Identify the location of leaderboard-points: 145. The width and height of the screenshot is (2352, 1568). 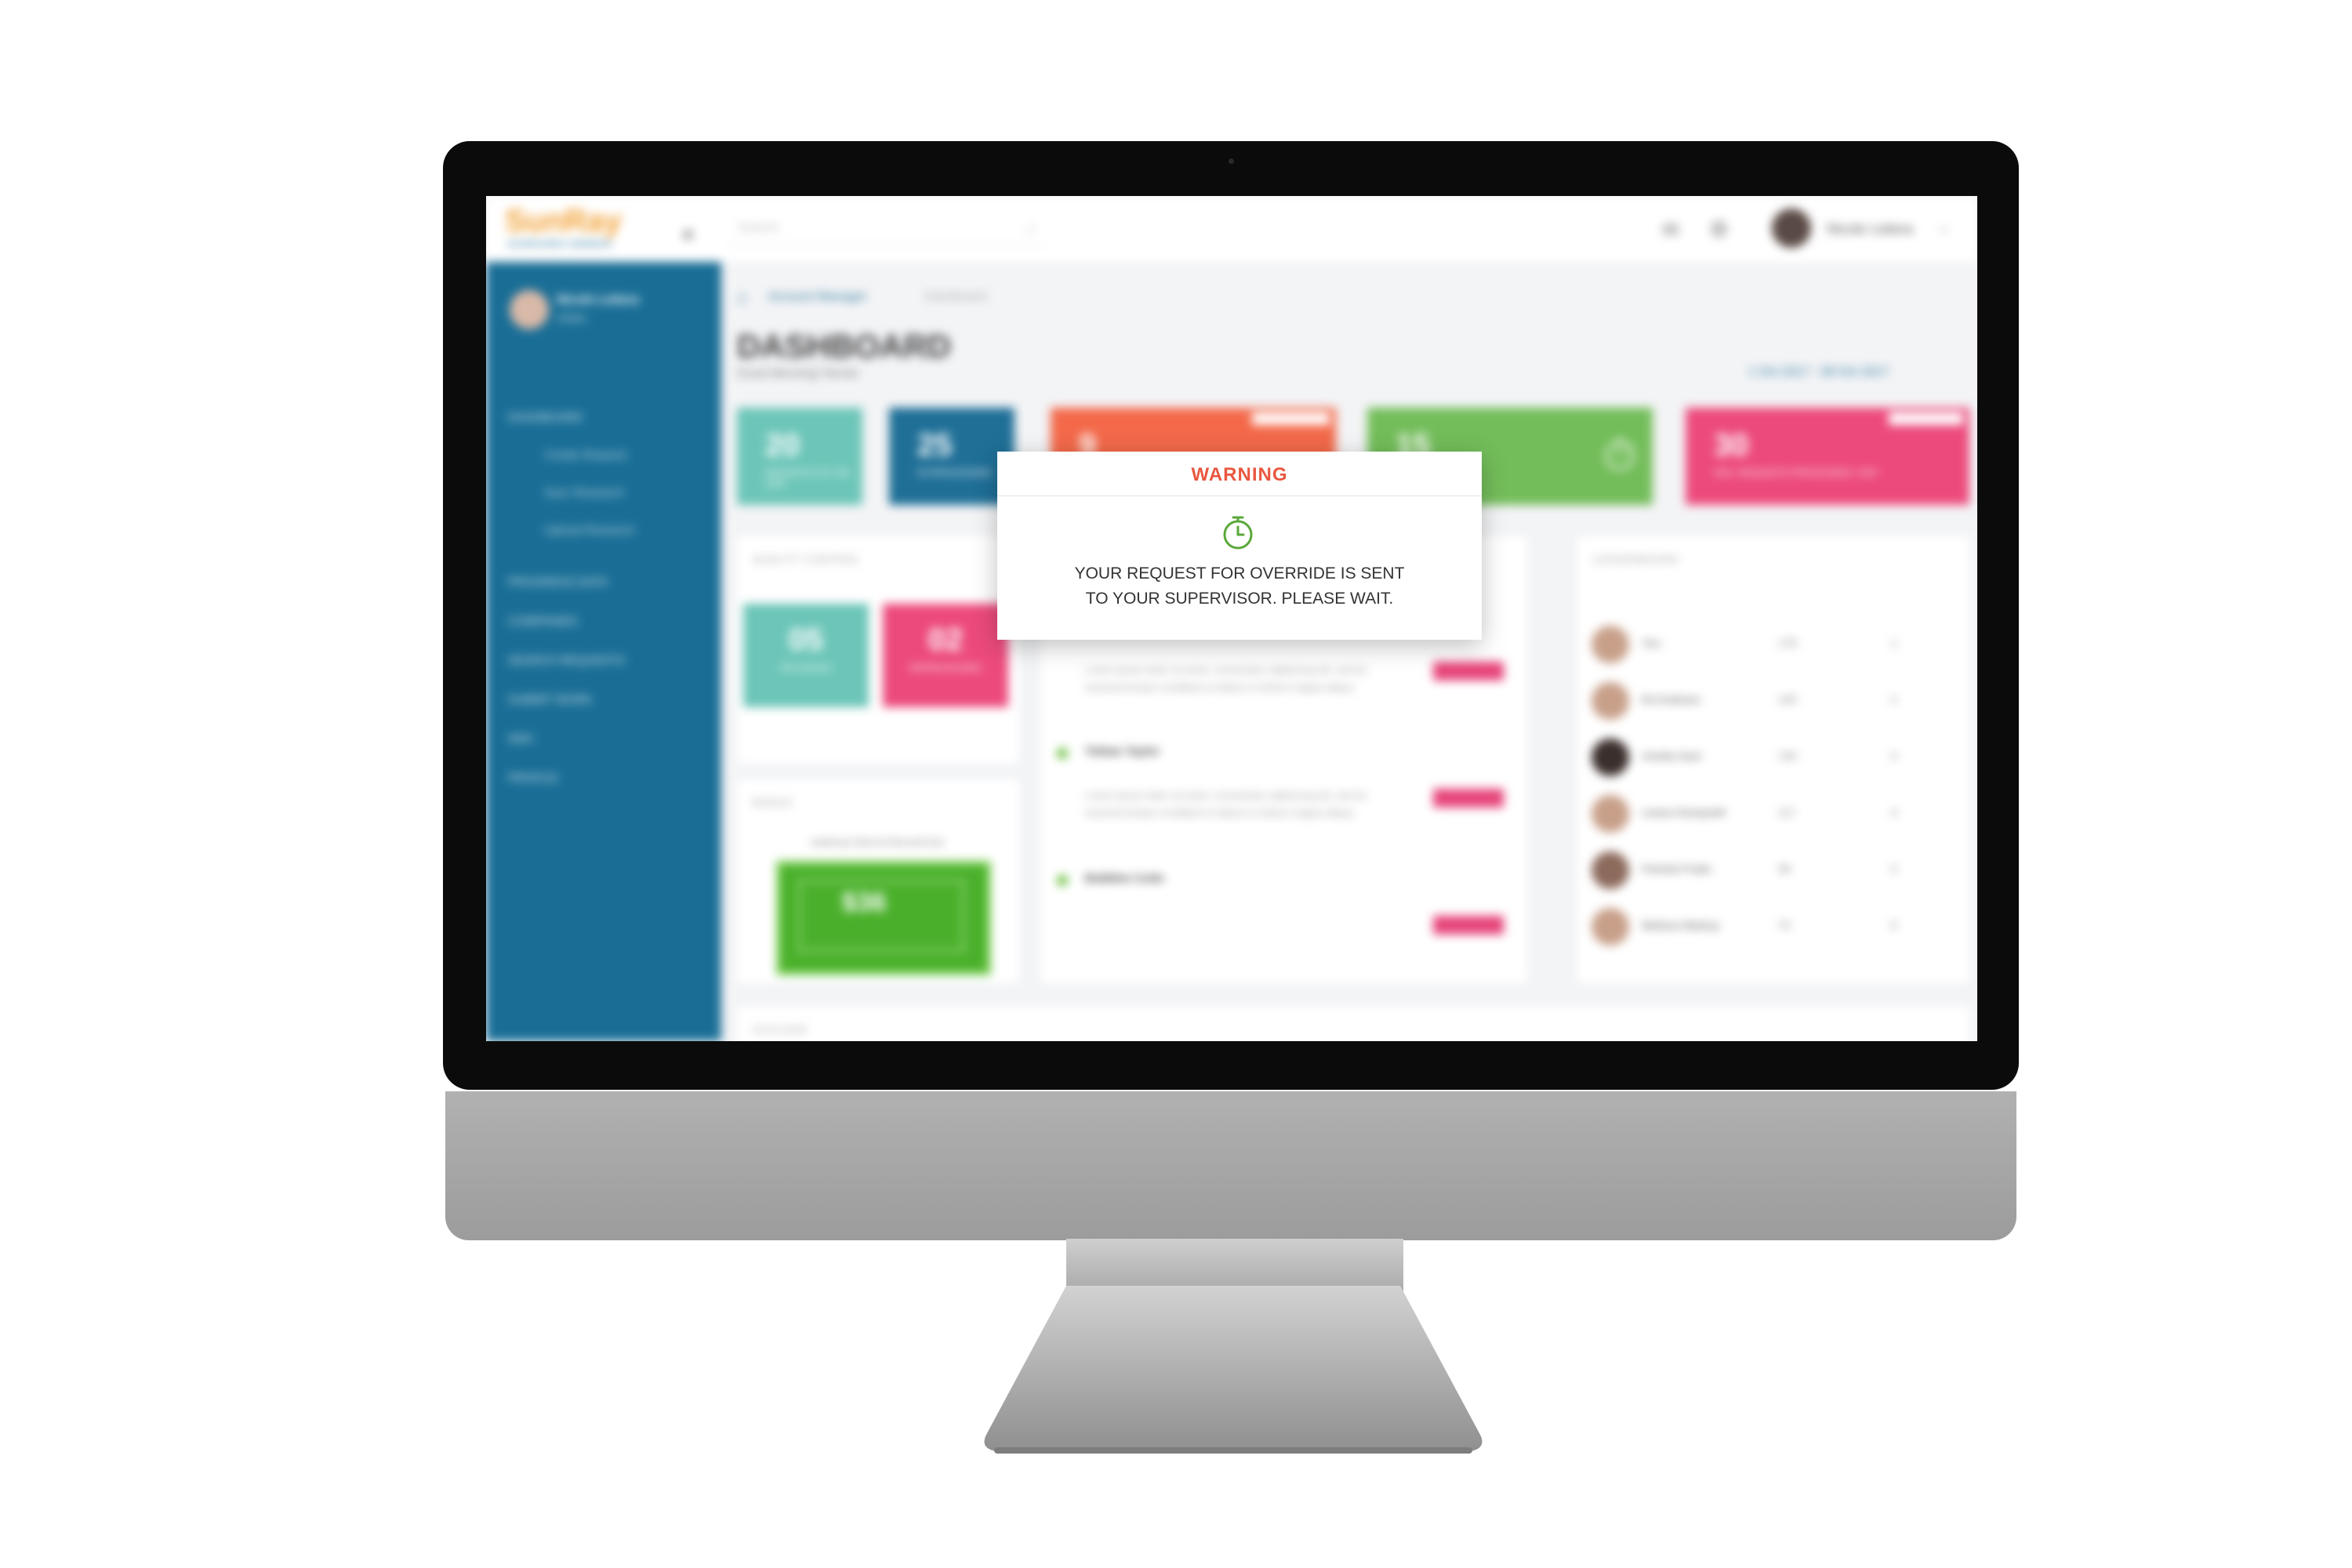
(1788, 699).